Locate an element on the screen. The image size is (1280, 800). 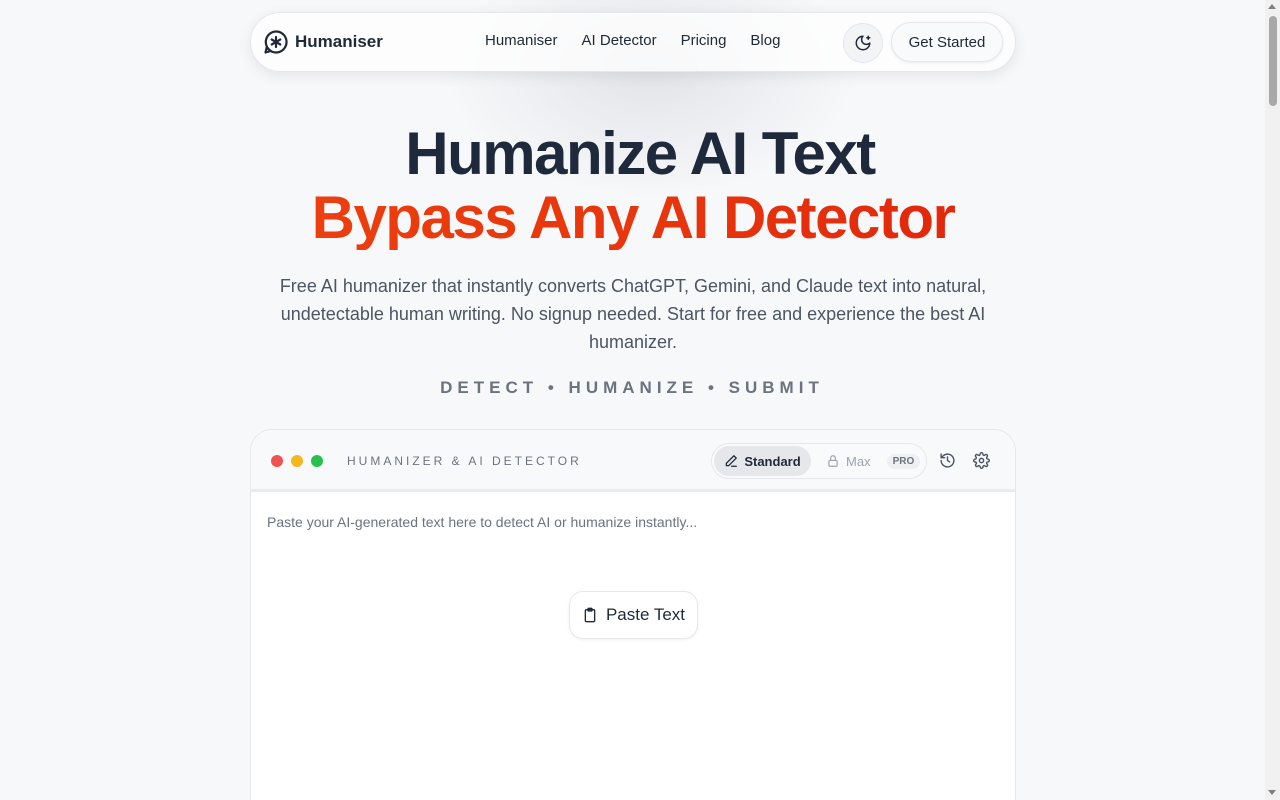
pencil-icon is located at coordinates (732, 461).